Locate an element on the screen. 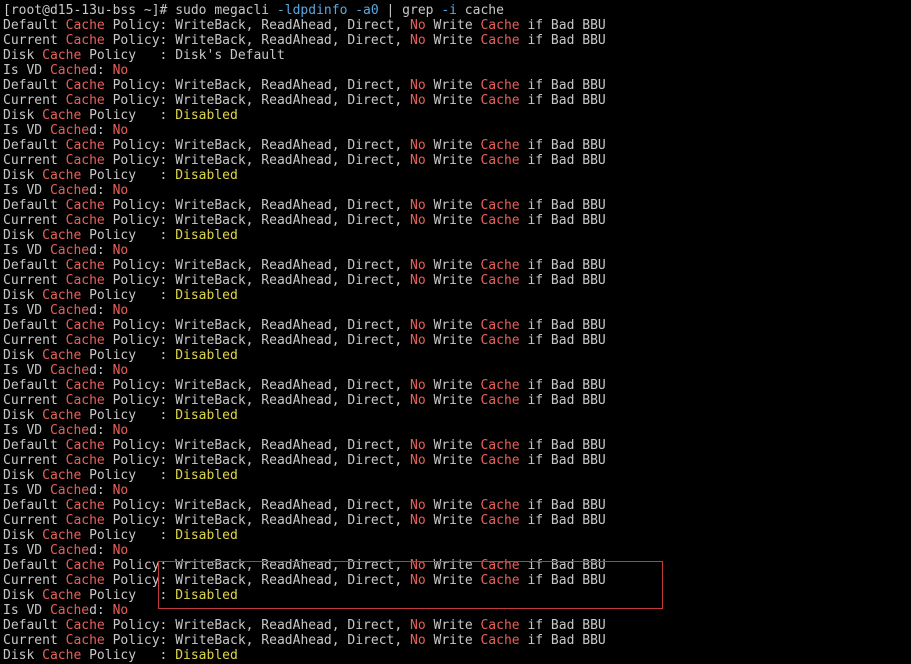  line-label: d: is located at coordinates (101, 550).